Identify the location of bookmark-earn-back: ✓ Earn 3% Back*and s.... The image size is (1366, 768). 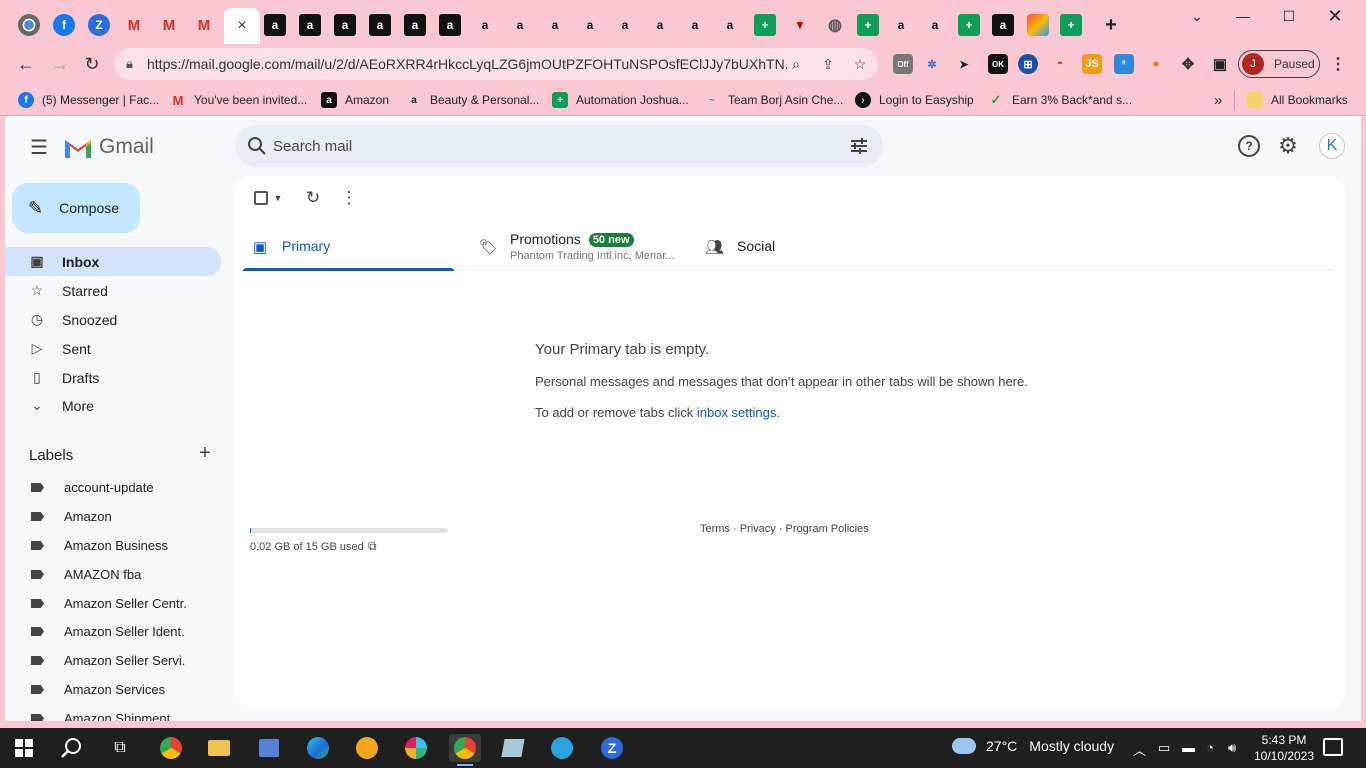
(1060, 100).